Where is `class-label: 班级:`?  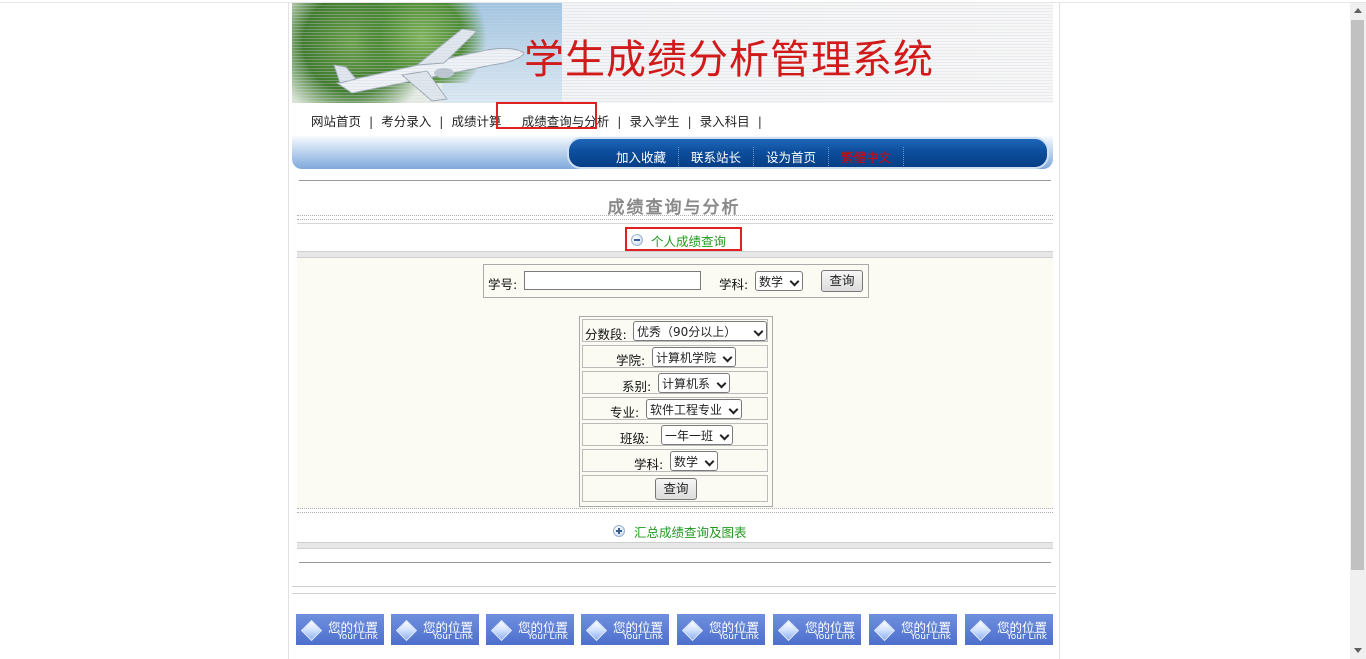
class-label: 班级: is located at coordinates (635, 438).